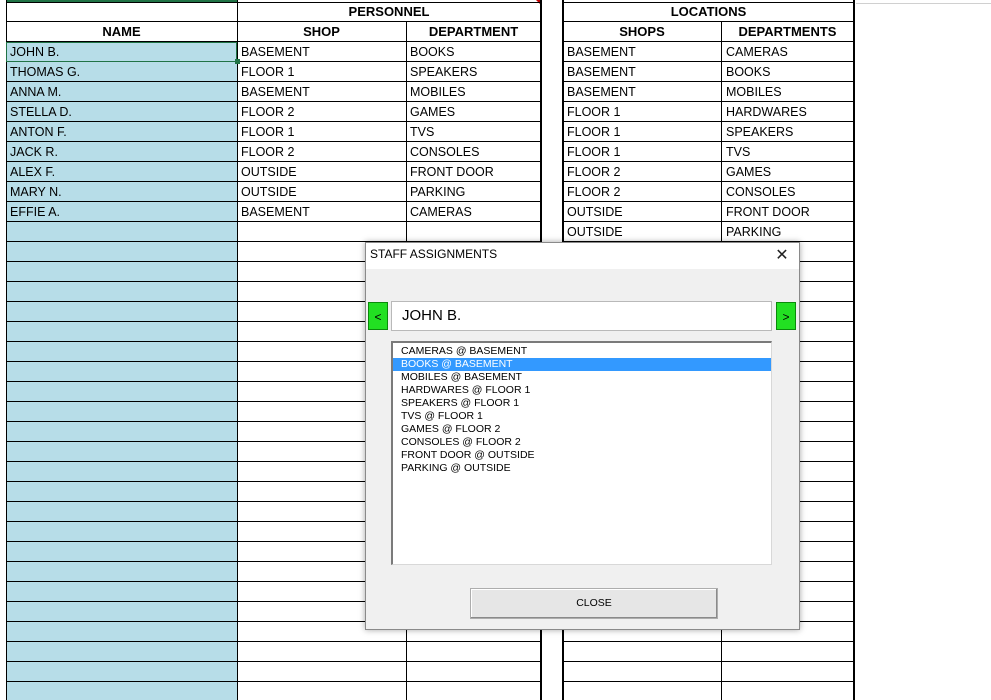 Image resolution: width=991 pixels, height=700 pixels. Describe the element at coordinates (755, 52) in the screenshot. I see `locations-cell-department: CAMERAS` at that location.